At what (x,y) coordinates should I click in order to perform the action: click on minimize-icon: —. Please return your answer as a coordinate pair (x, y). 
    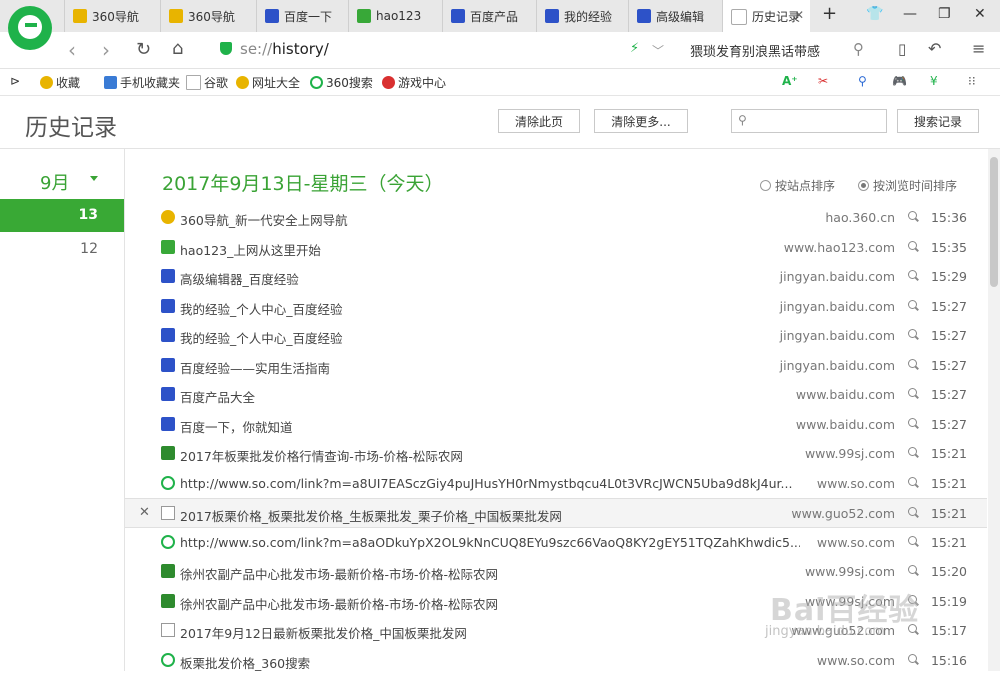
    Looking at the image, I should click on (910, 14).